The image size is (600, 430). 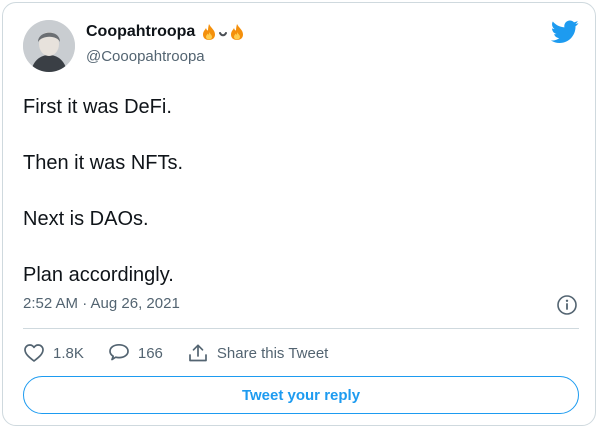 What do you see at coordinates (198, 353) in the screenshot?
I see `share-upload-icon` at bounding box center [198, 353].